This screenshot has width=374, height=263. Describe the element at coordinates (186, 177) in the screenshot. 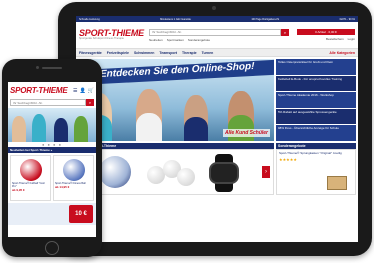

I see `product-ball-image` at that location.